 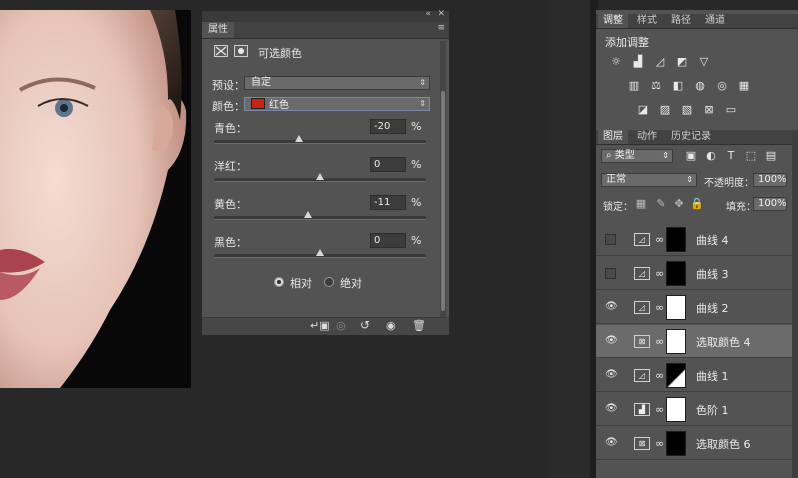 I want to click on absolute-radio, so click(x=329, y=282).